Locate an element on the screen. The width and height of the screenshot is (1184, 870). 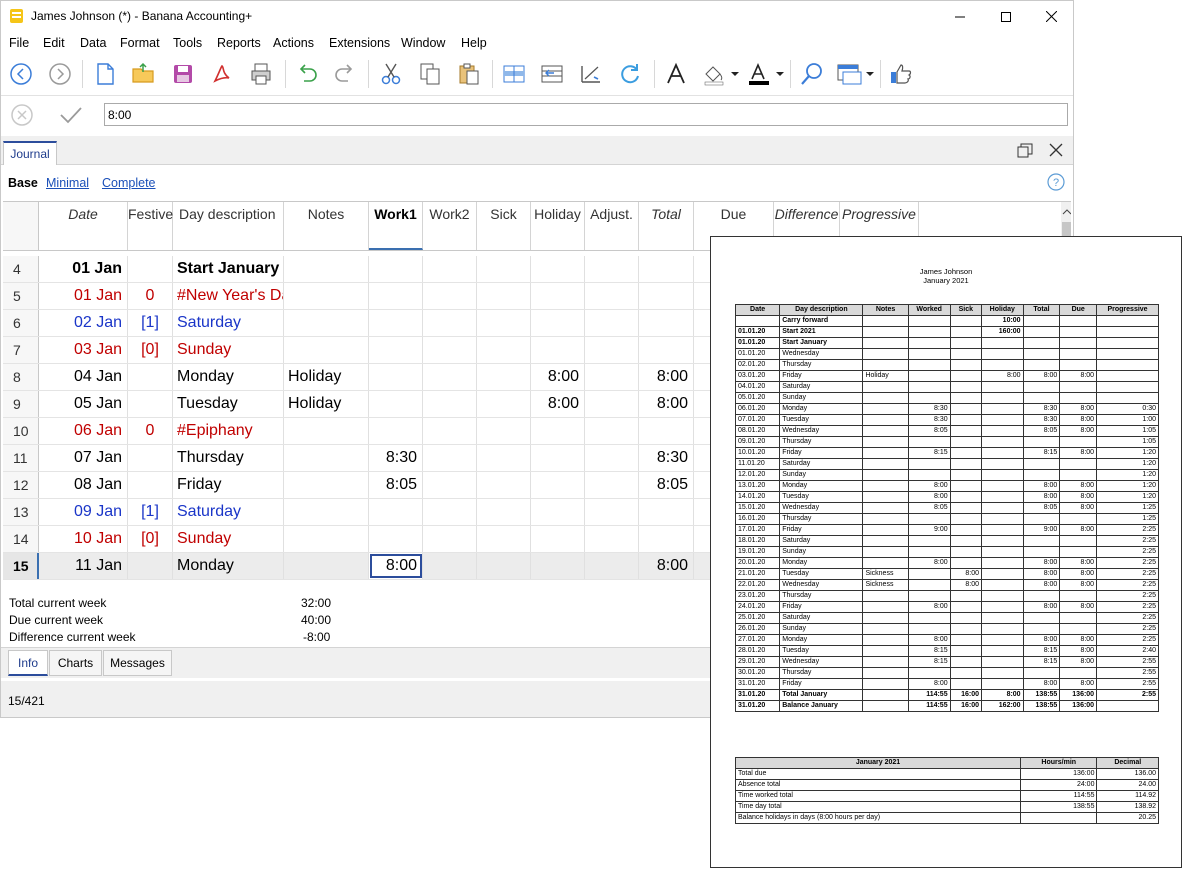
cell-date: 08 Jan is located at coordinates (83, 485).